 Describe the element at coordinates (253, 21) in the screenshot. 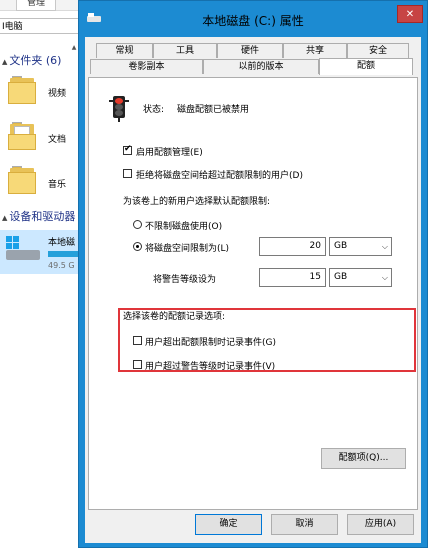

I see `dialog-title: 本地磁盘 (C:) 属性` at that location.